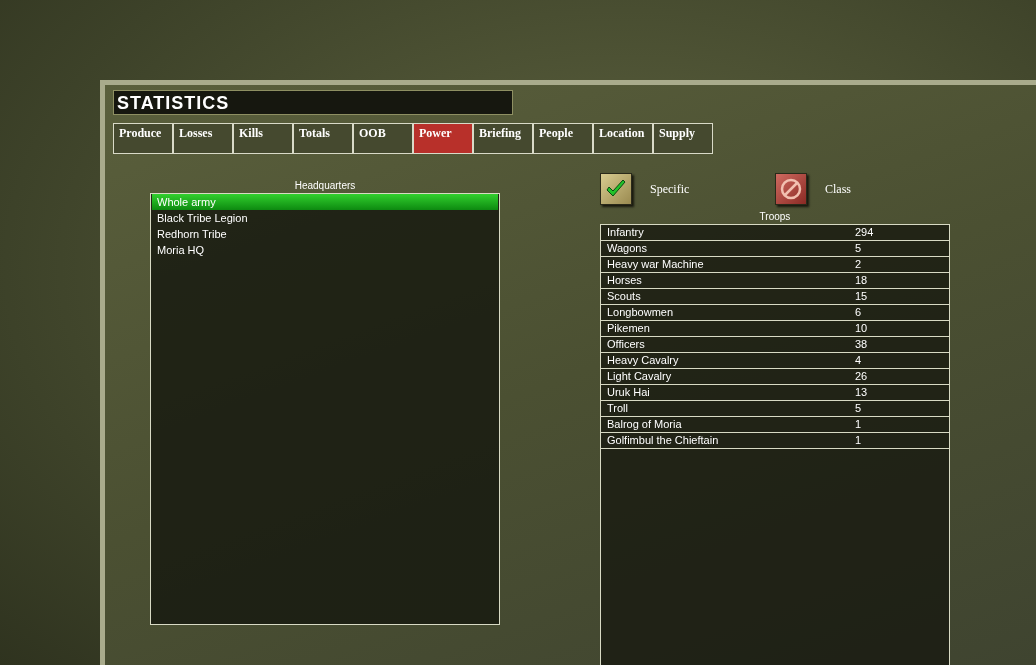 This screenshot has width=1036, height=665. What do you see at coordinates (861, 296) in the screenshot?
I see `table-cell: 15` at bounding box center [861, 296].